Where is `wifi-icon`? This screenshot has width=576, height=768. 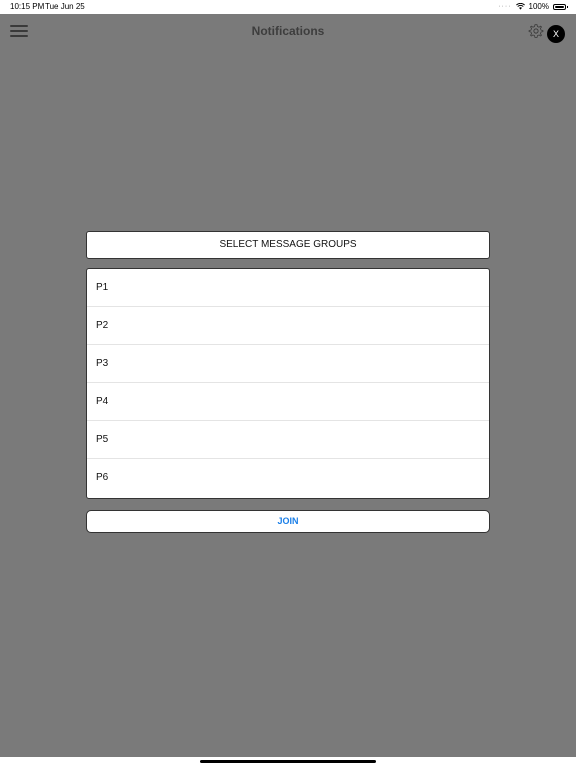
wifi-icon is located at coordinates (520, 6).